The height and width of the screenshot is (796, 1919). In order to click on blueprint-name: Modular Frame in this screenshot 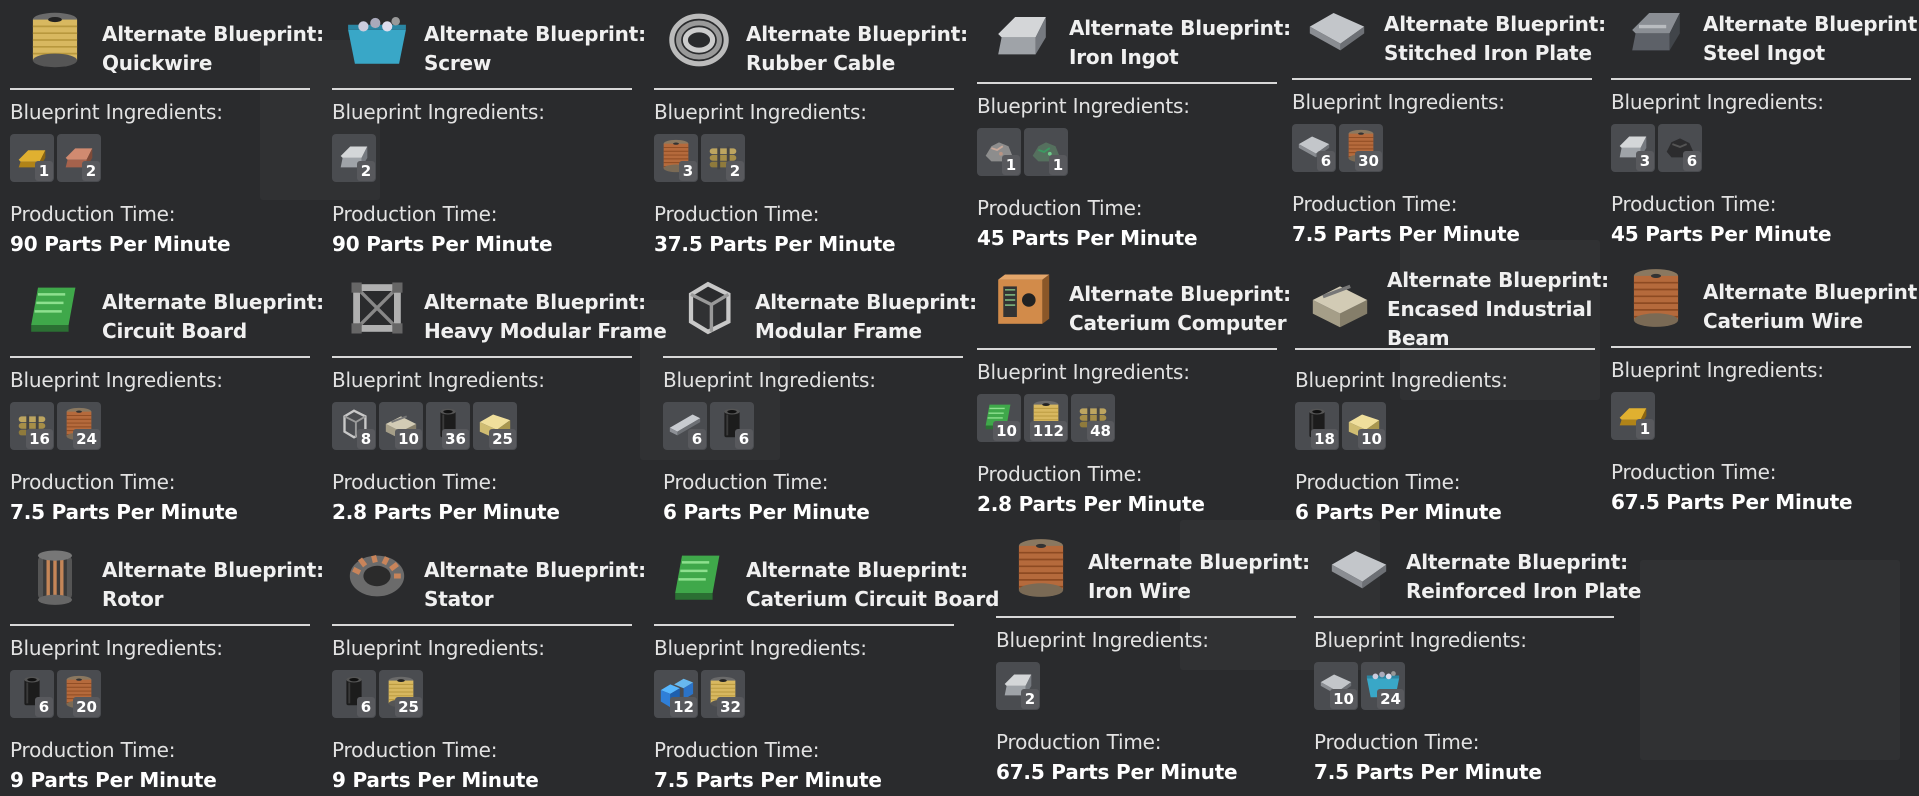, I will do `click(838, 331)`.